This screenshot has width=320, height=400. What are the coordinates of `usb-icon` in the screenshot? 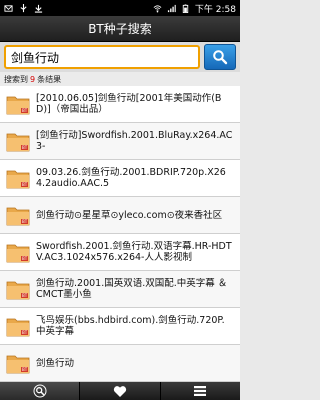 It's located at (23, 7).